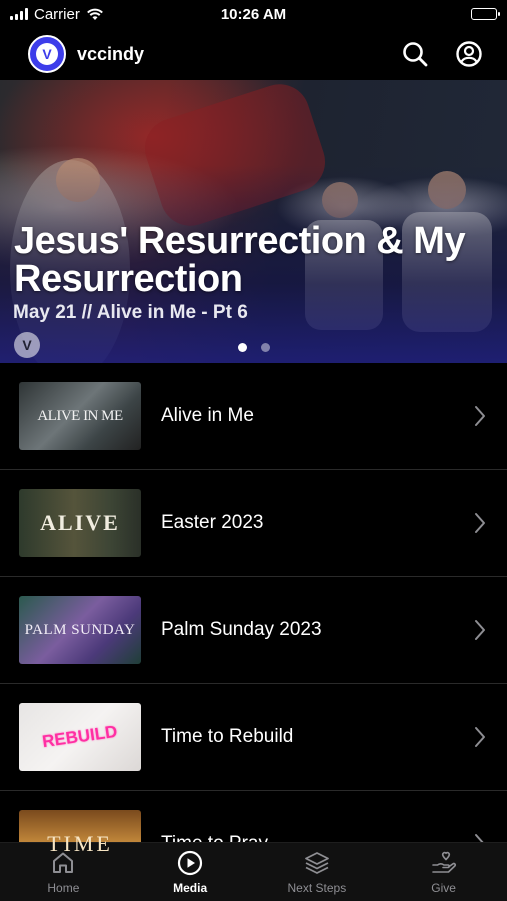  What do you see at coordinates (27, 345) in the screenshot?
I see `v-logo-icon: V` at bounding box center [27, 345].